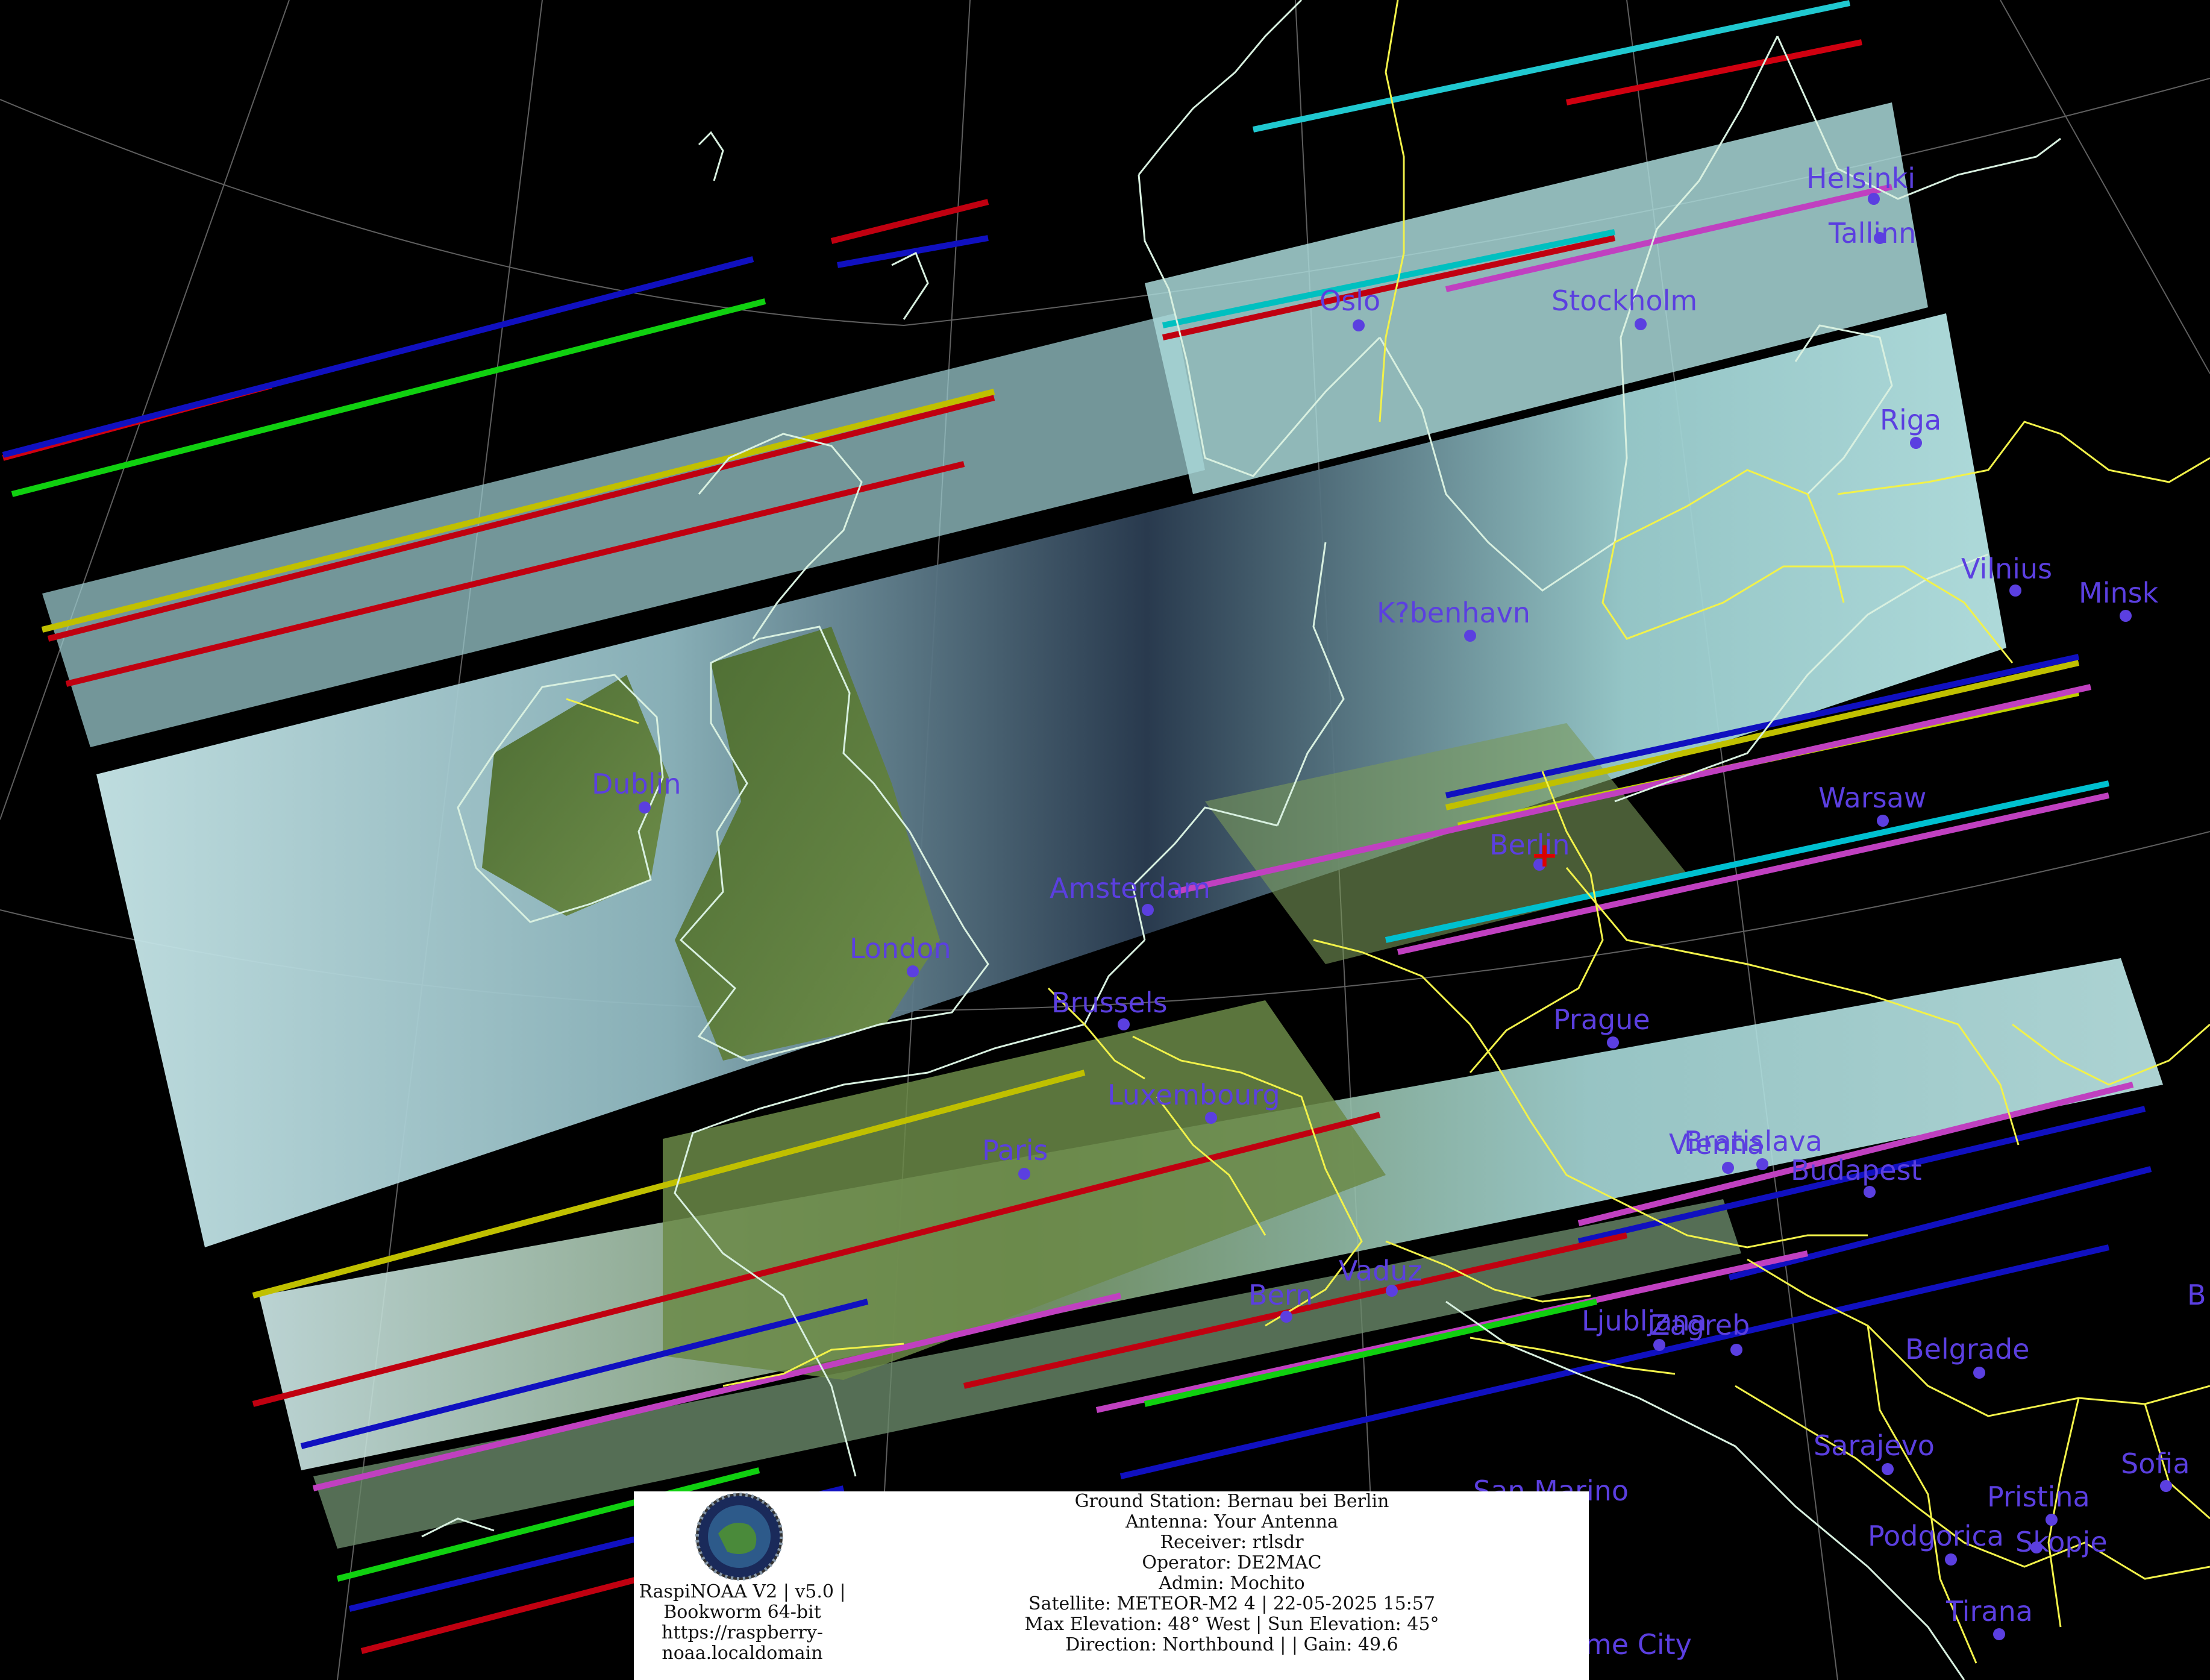 This screenshot has height=1680, width=2210. Describe the element at coordinates (1936, 1536) in the screenshot. I see `city-label: Podgorica` at that location.